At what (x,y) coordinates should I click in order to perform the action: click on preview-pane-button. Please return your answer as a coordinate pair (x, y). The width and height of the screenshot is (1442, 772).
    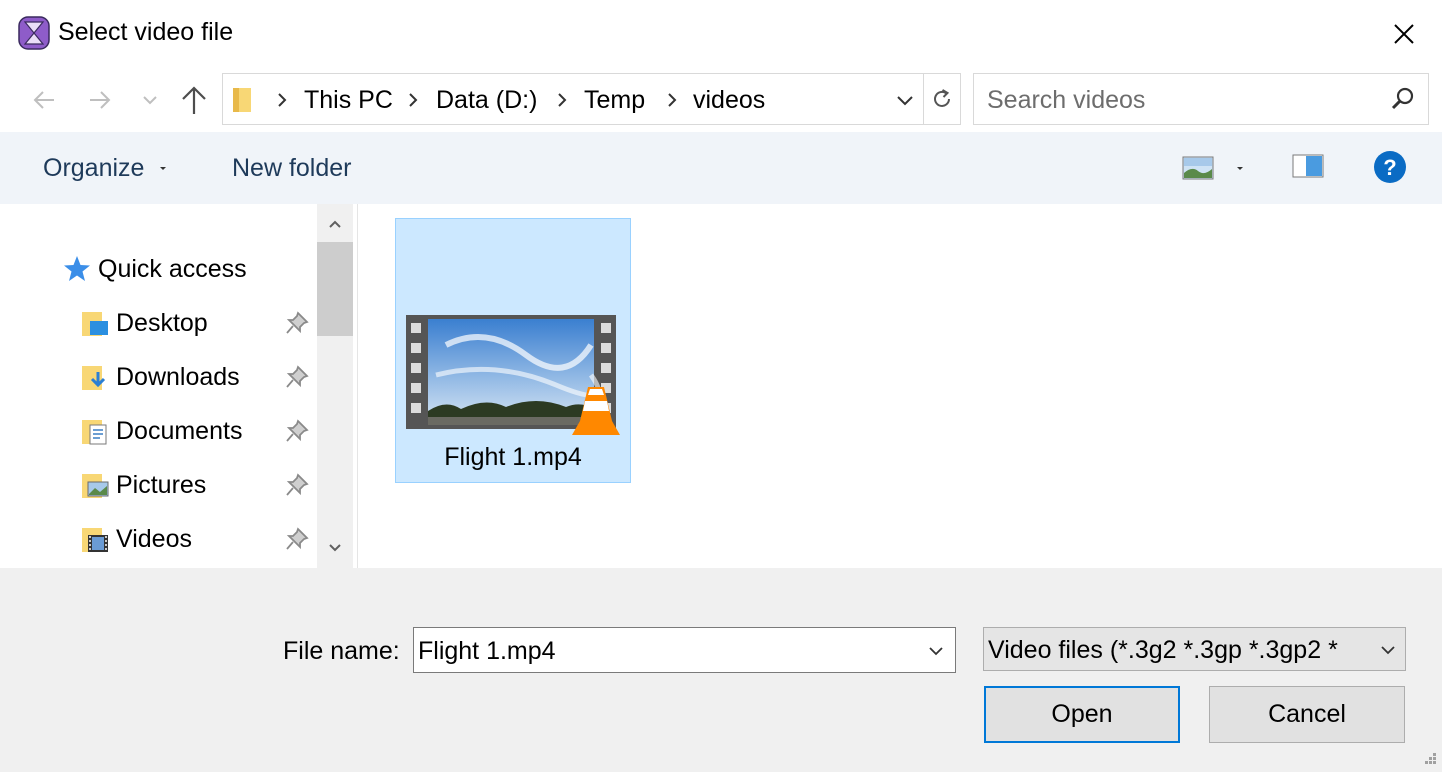
    Looking at the image, I should click on (1308, 168).